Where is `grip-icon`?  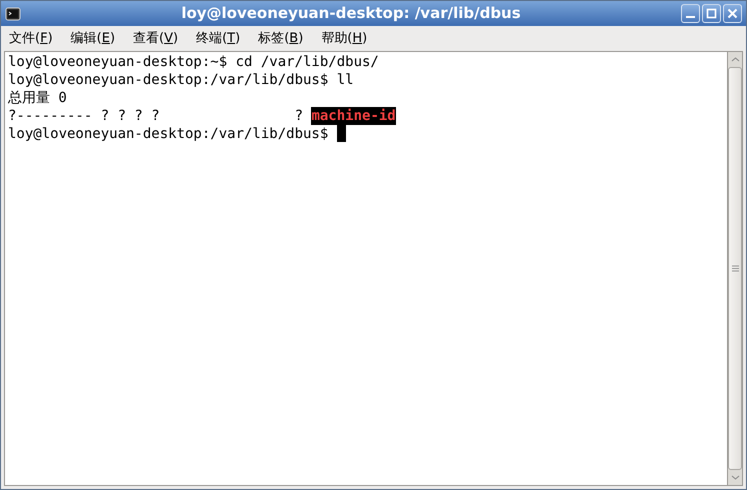 grip-icon is located at coordinates (735, 268).